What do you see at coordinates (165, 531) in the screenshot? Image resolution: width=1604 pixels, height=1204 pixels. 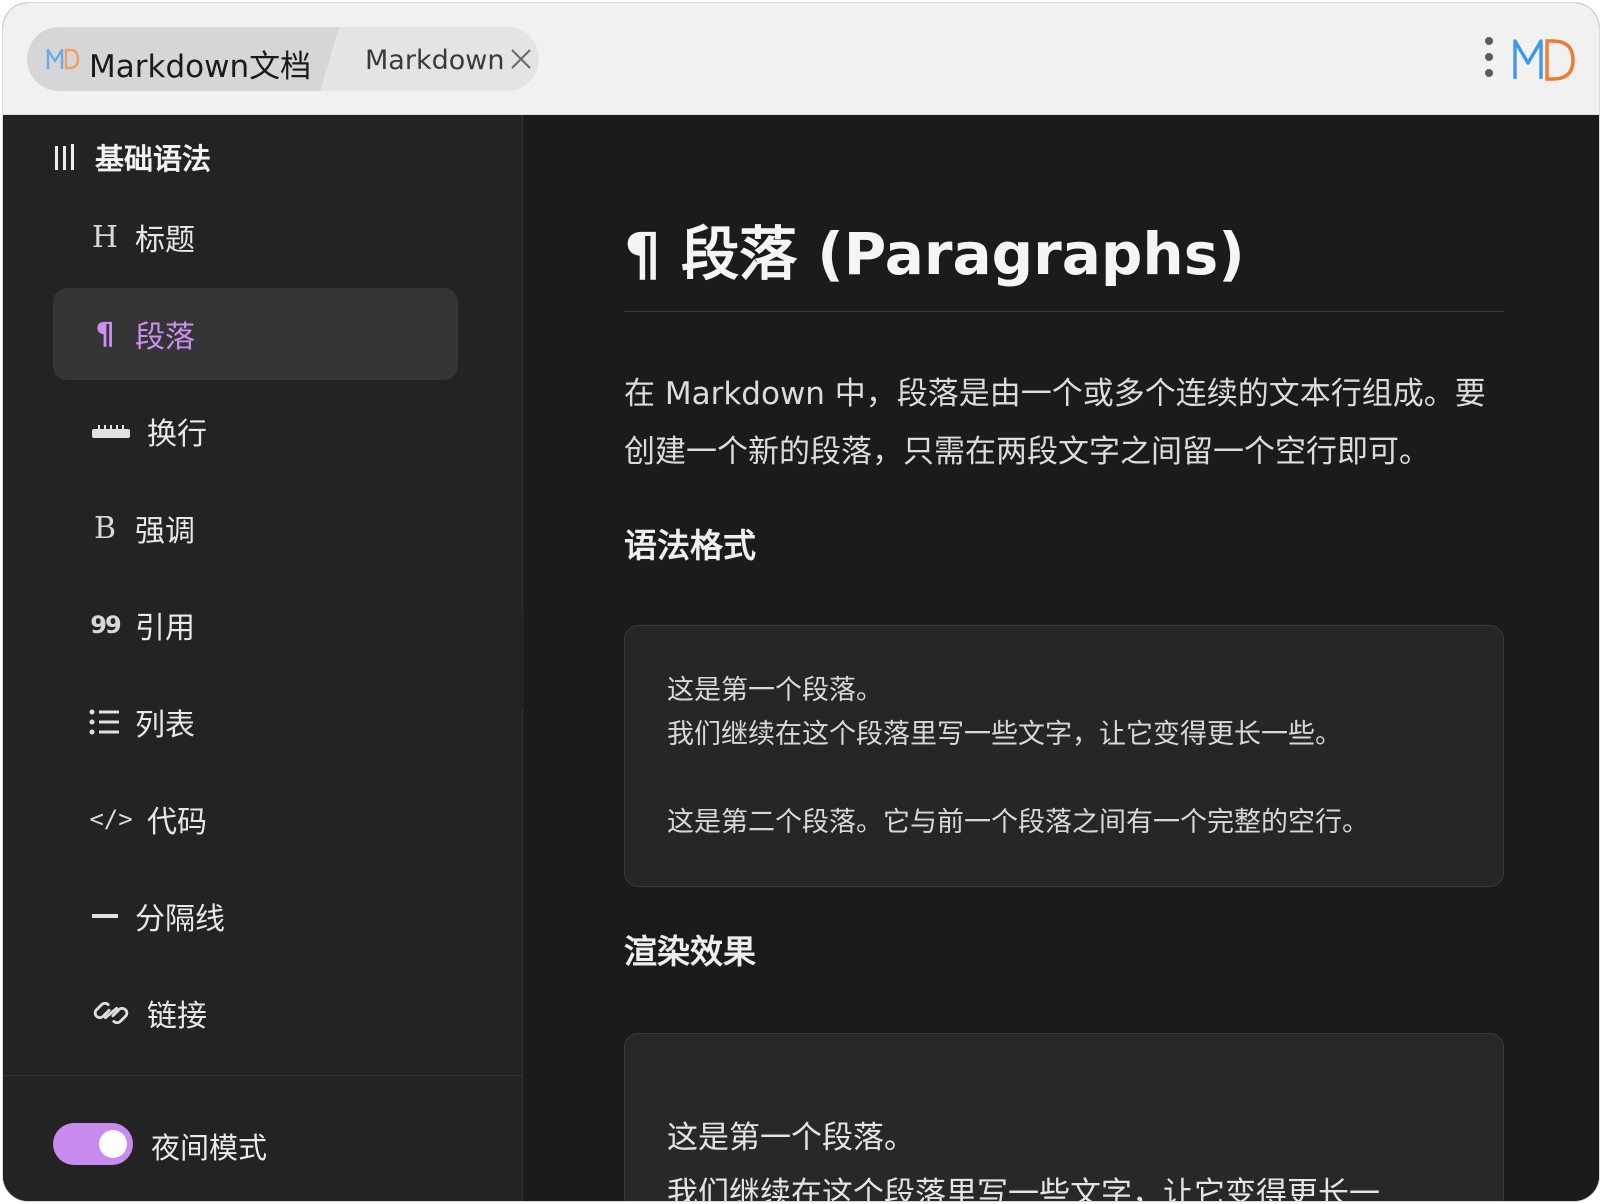 I see `sidebar-item-label: 强调` at bounding box center [165, 531].